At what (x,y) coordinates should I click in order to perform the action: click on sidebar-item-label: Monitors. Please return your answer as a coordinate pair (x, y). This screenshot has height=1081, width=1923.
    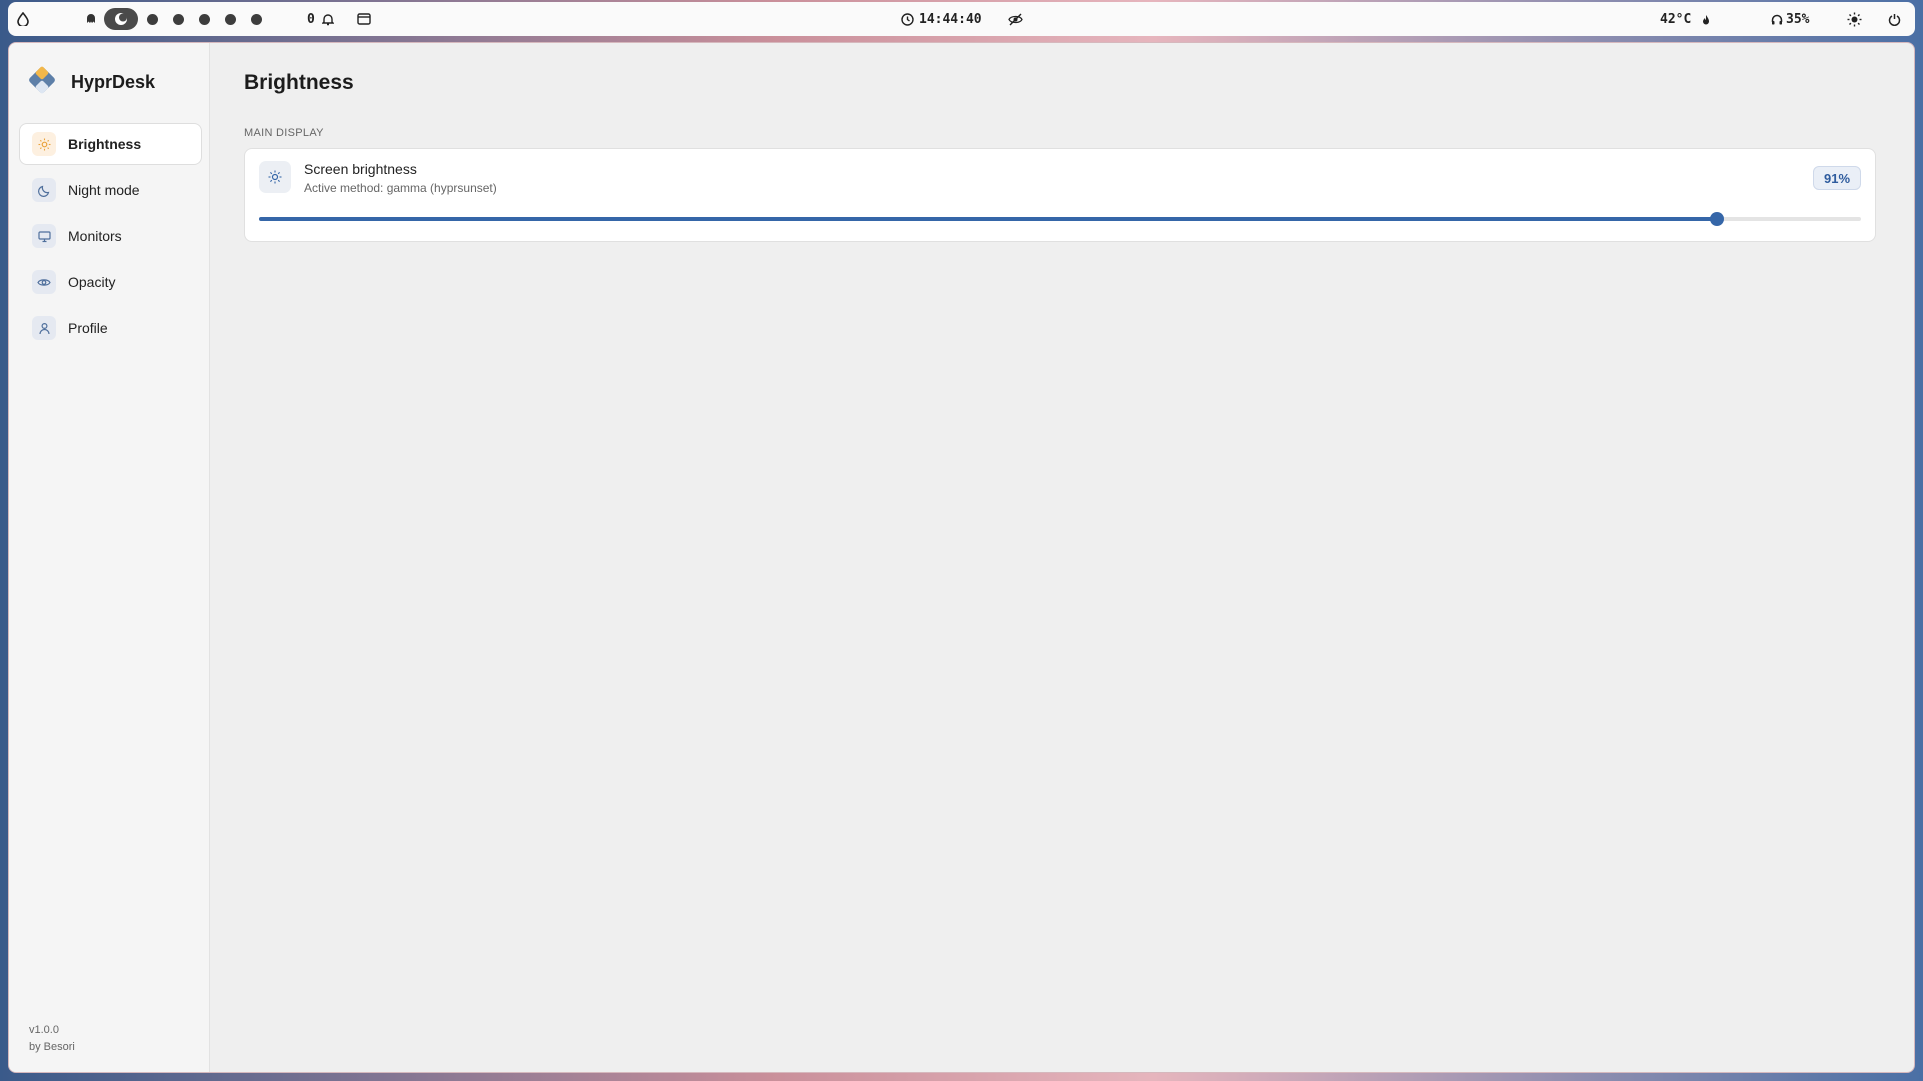
    Looking at the image, I should click on (95, 236).